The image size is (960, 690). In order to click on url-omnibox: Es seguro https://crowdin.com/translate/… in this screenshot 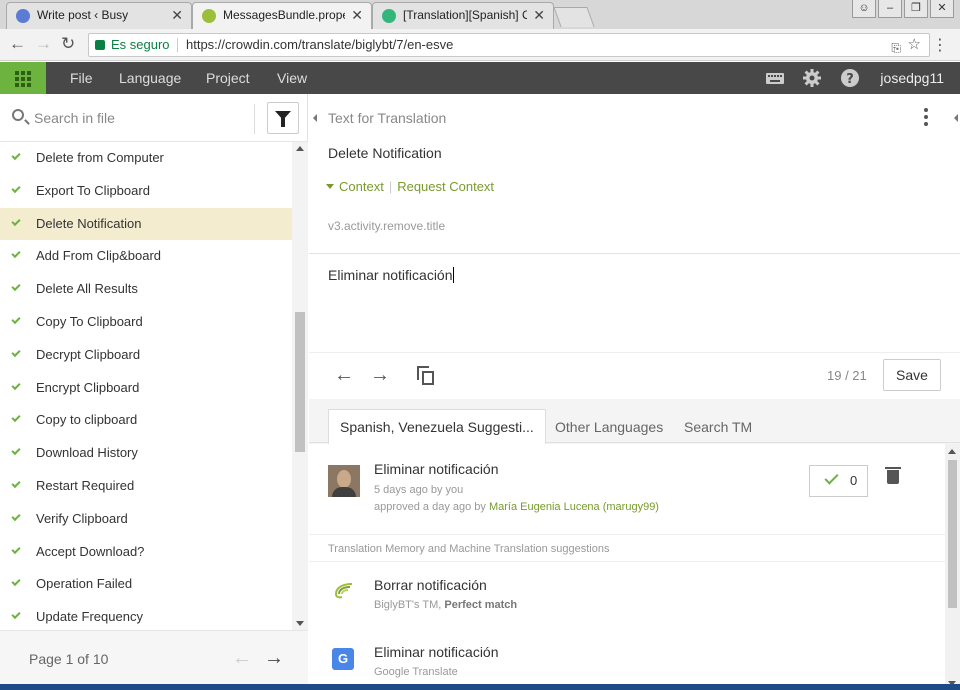, I will do `click(509, 45)`.